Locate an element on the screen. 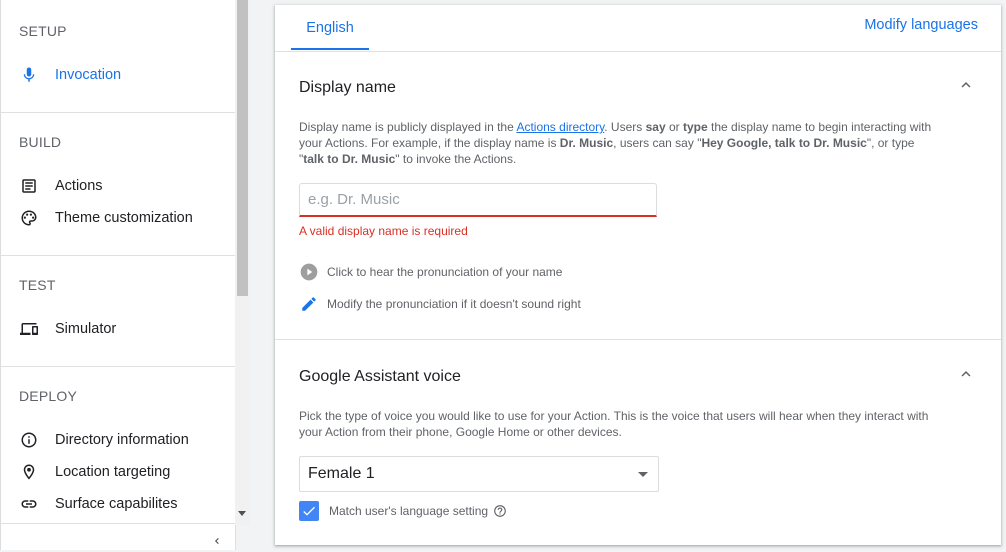 Image resolution: width=1006 pixels, height=552 pixels. sidebar-item-theme-customization: Theme customization is located at coordinates (119, 218).